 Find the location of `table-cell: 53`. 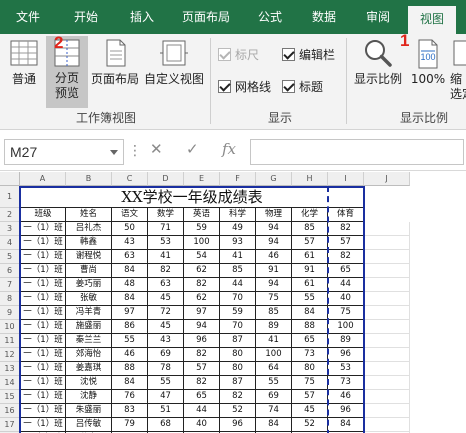

table-cell: 53 is located at coordinates (346, 369).